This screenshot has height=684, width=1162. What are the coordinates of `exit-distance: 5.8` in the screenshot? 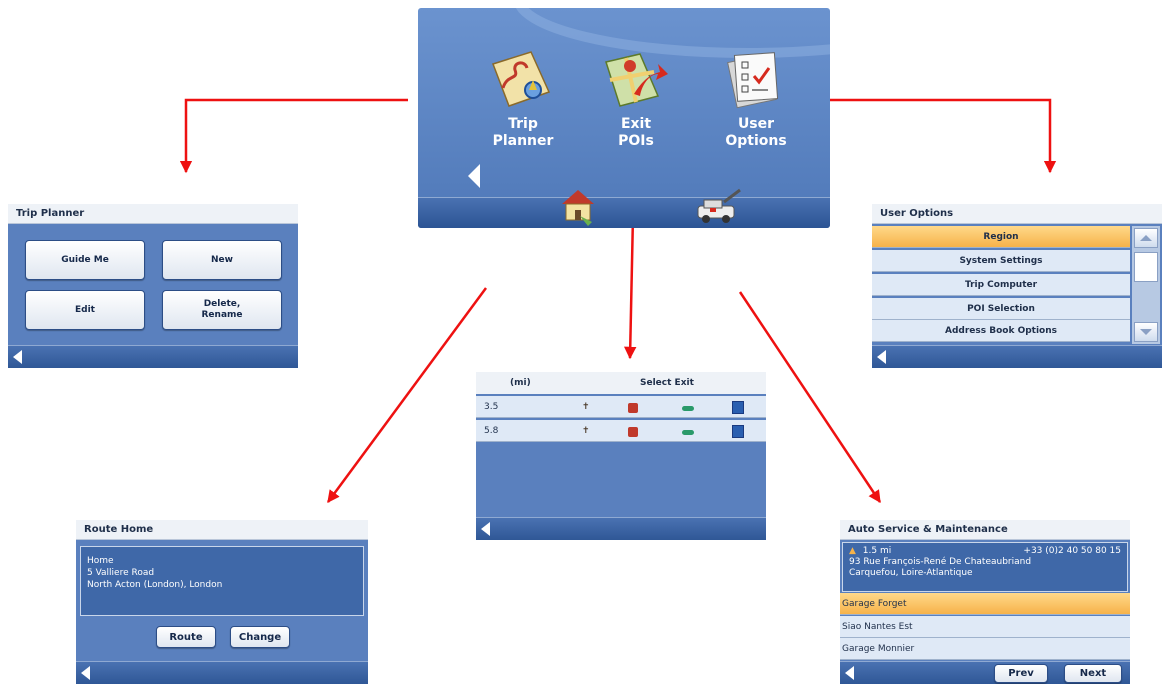 It's located at (491, 431).